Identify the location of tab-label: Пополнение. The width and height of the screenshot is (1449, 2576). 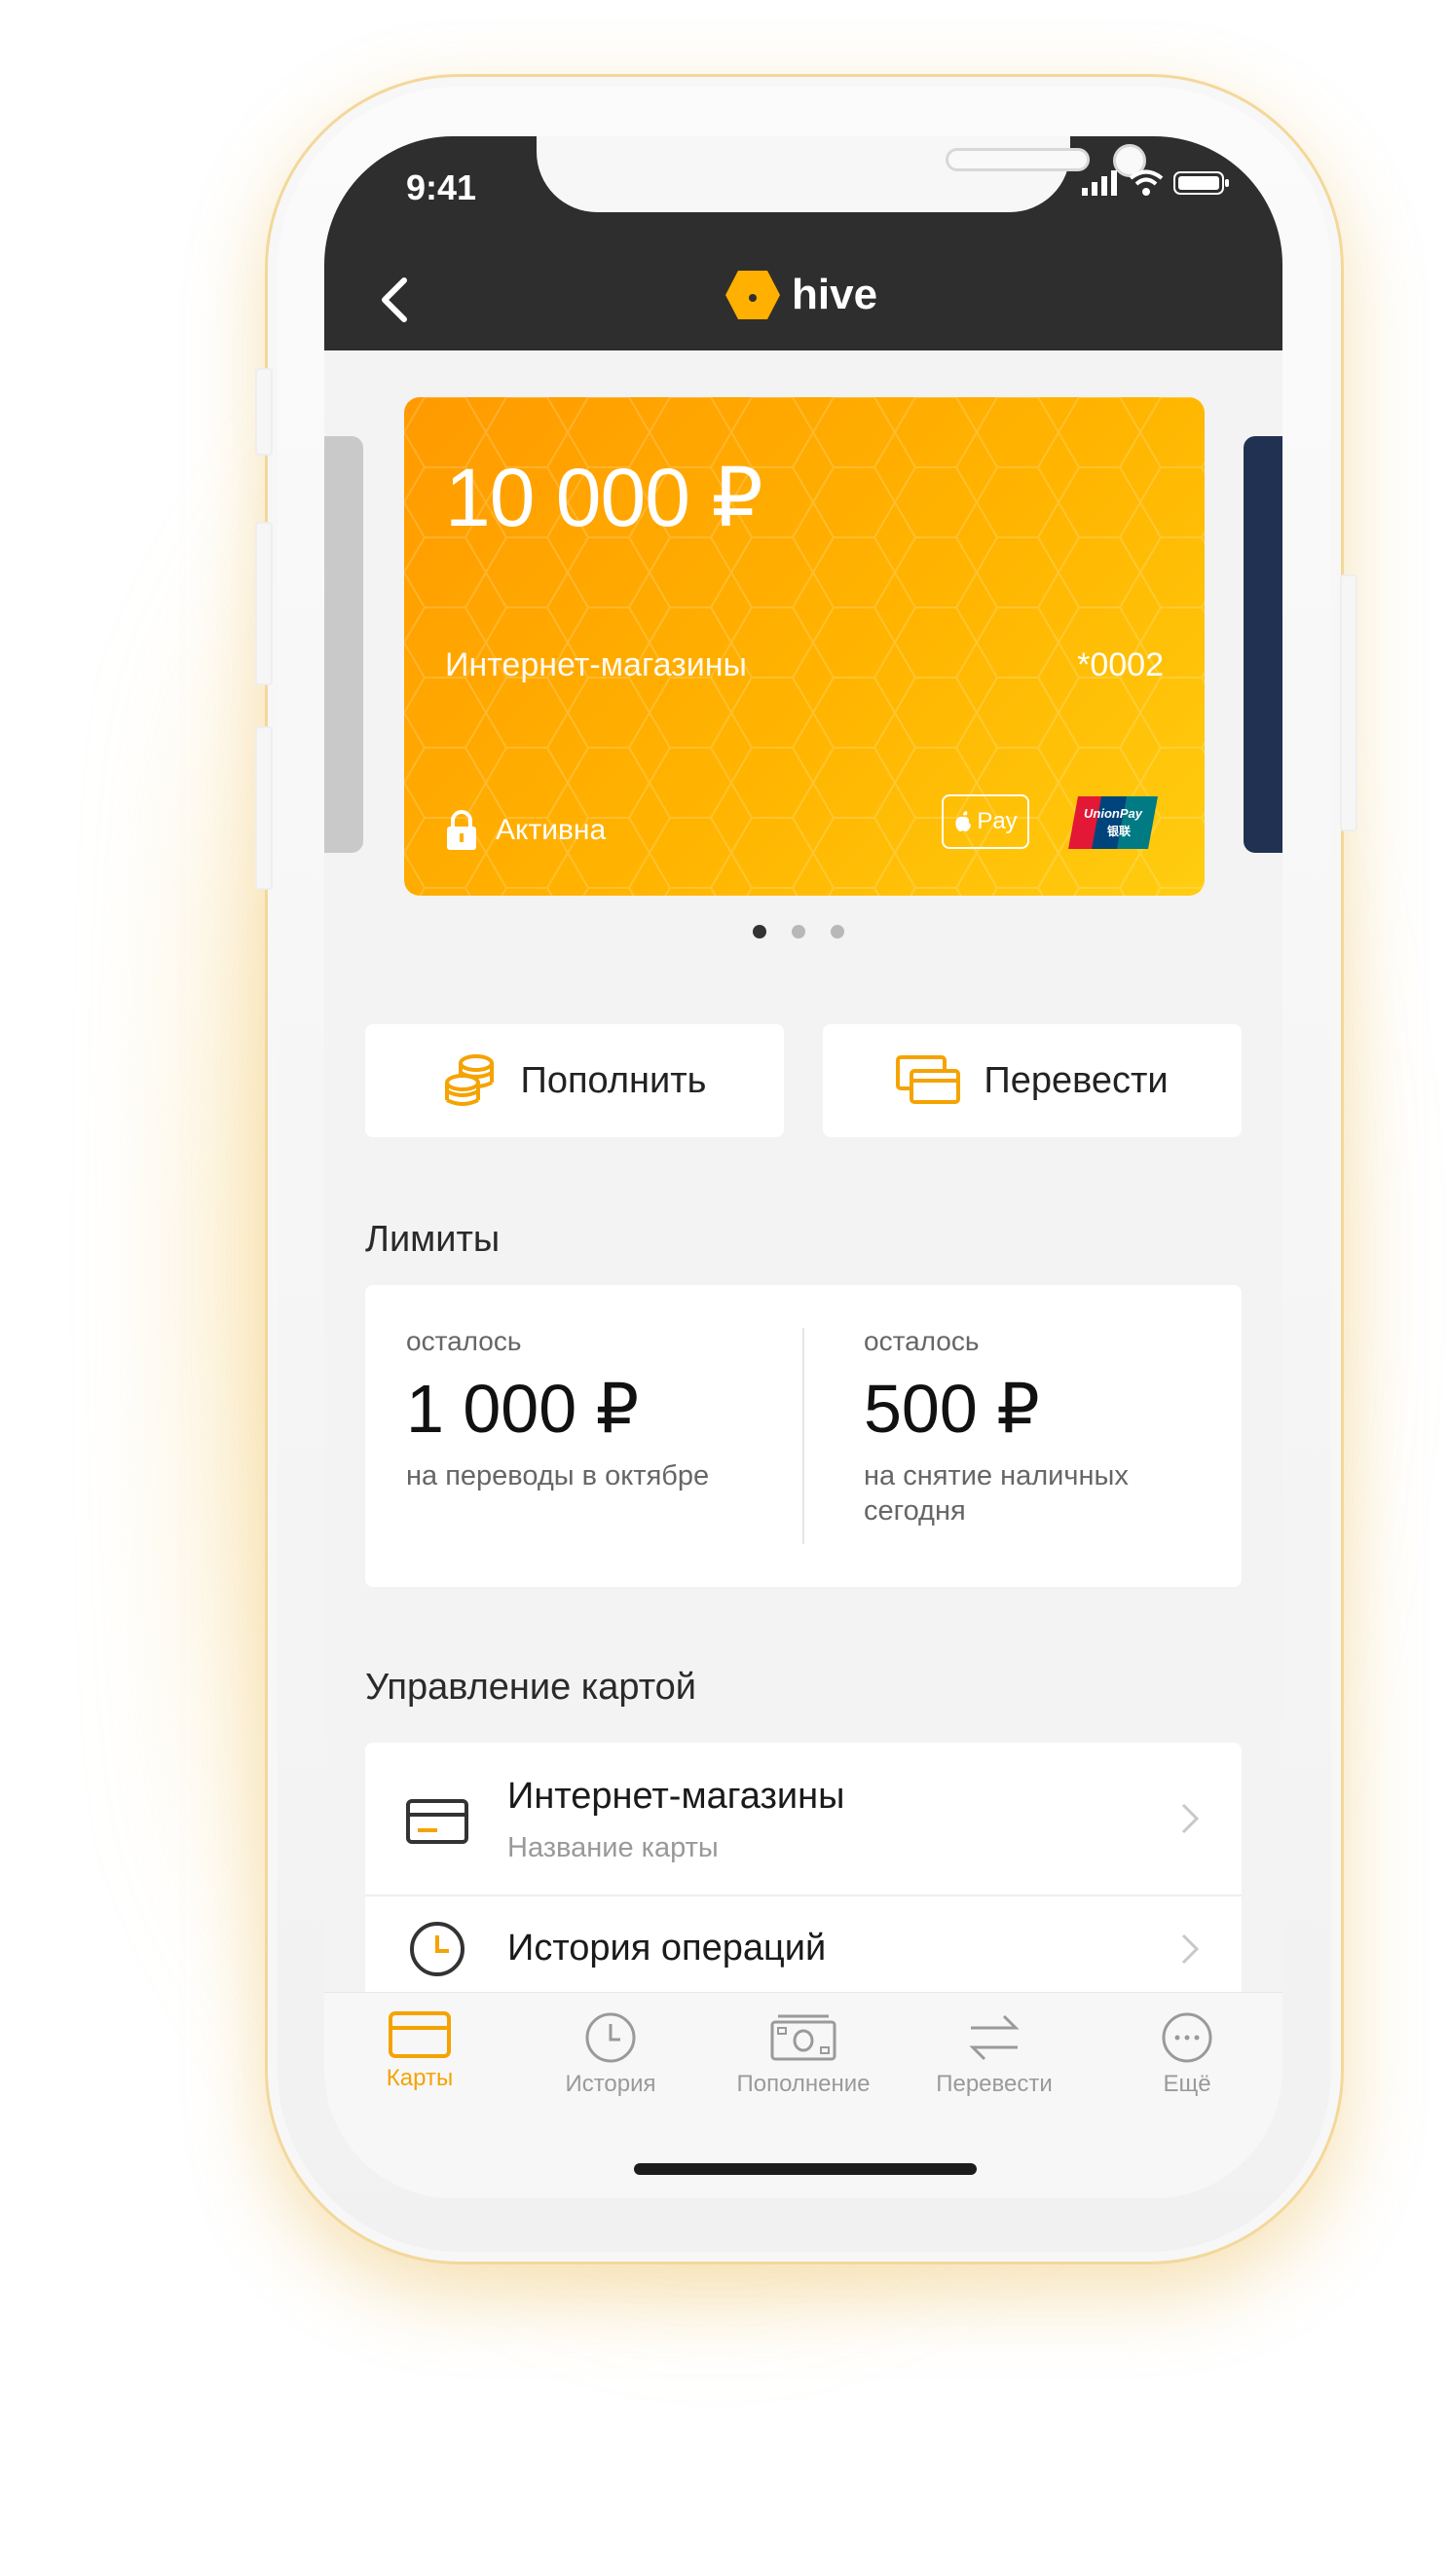
(804, 2084).